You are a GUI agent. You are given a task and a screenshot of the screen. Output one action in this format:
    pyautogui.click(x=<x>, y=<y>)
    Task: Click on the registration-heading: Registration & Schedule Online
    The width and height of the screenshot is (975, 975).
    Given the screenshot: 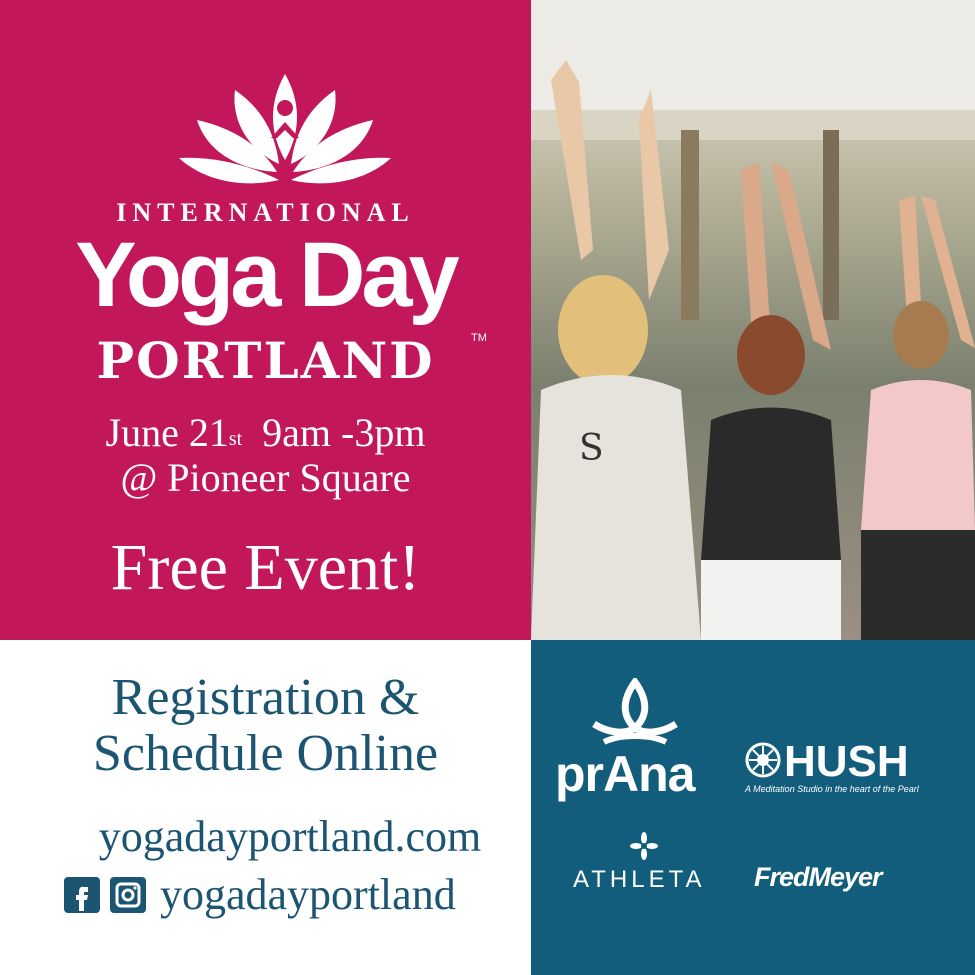 What is the action you would take?
    pyautogui.click(x=265, y=726)
    